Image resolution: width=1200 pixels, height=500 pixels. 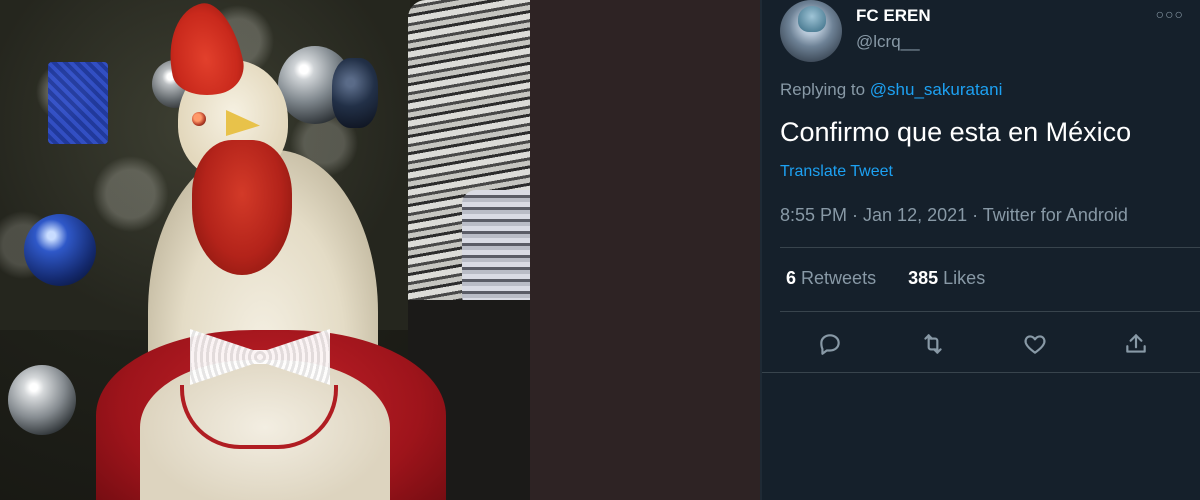 What do you see at coordinates (242, 207) in the screenshot?
I see `rooster-wattle` at bounding box center [242, 207].